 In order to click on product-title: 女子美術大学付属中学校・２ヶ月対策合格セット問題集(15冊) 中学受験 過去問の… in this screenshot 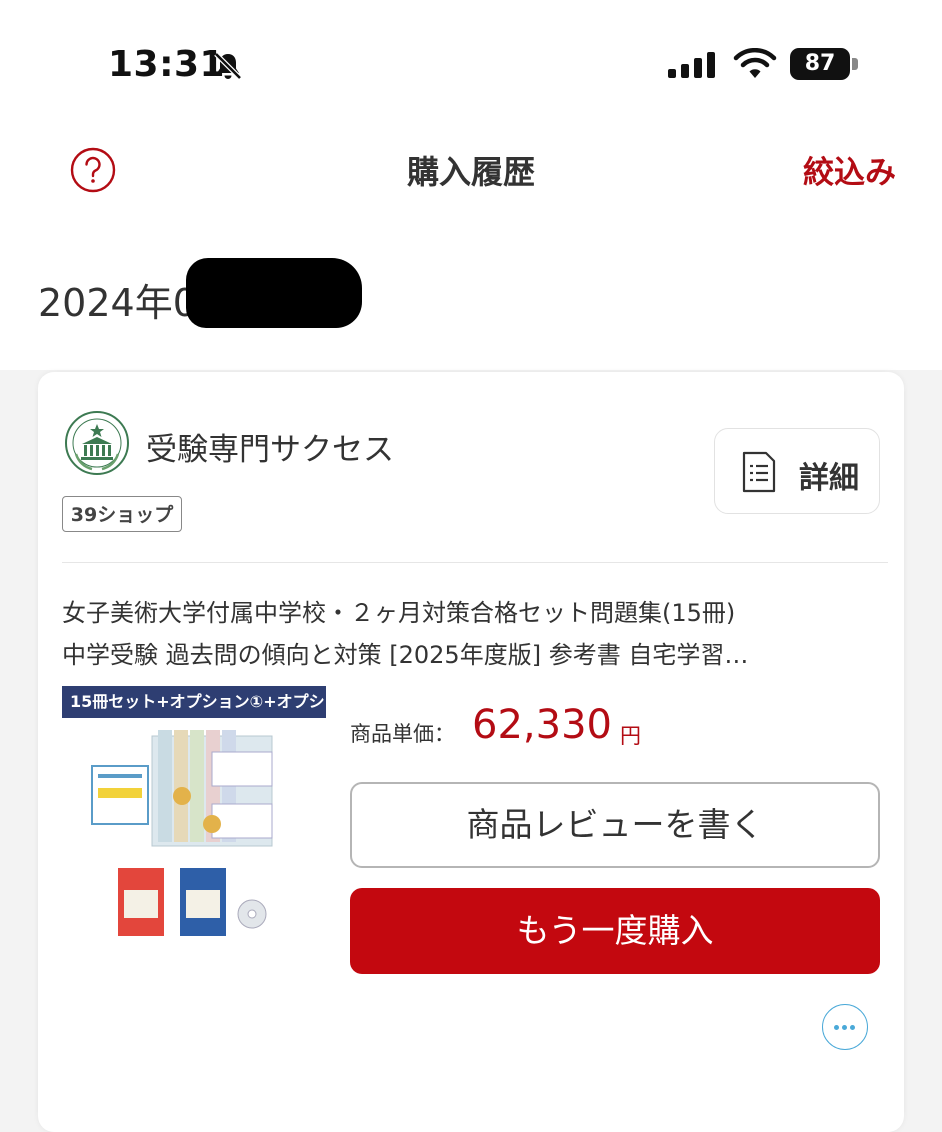, I will do `click(472, 634)`.